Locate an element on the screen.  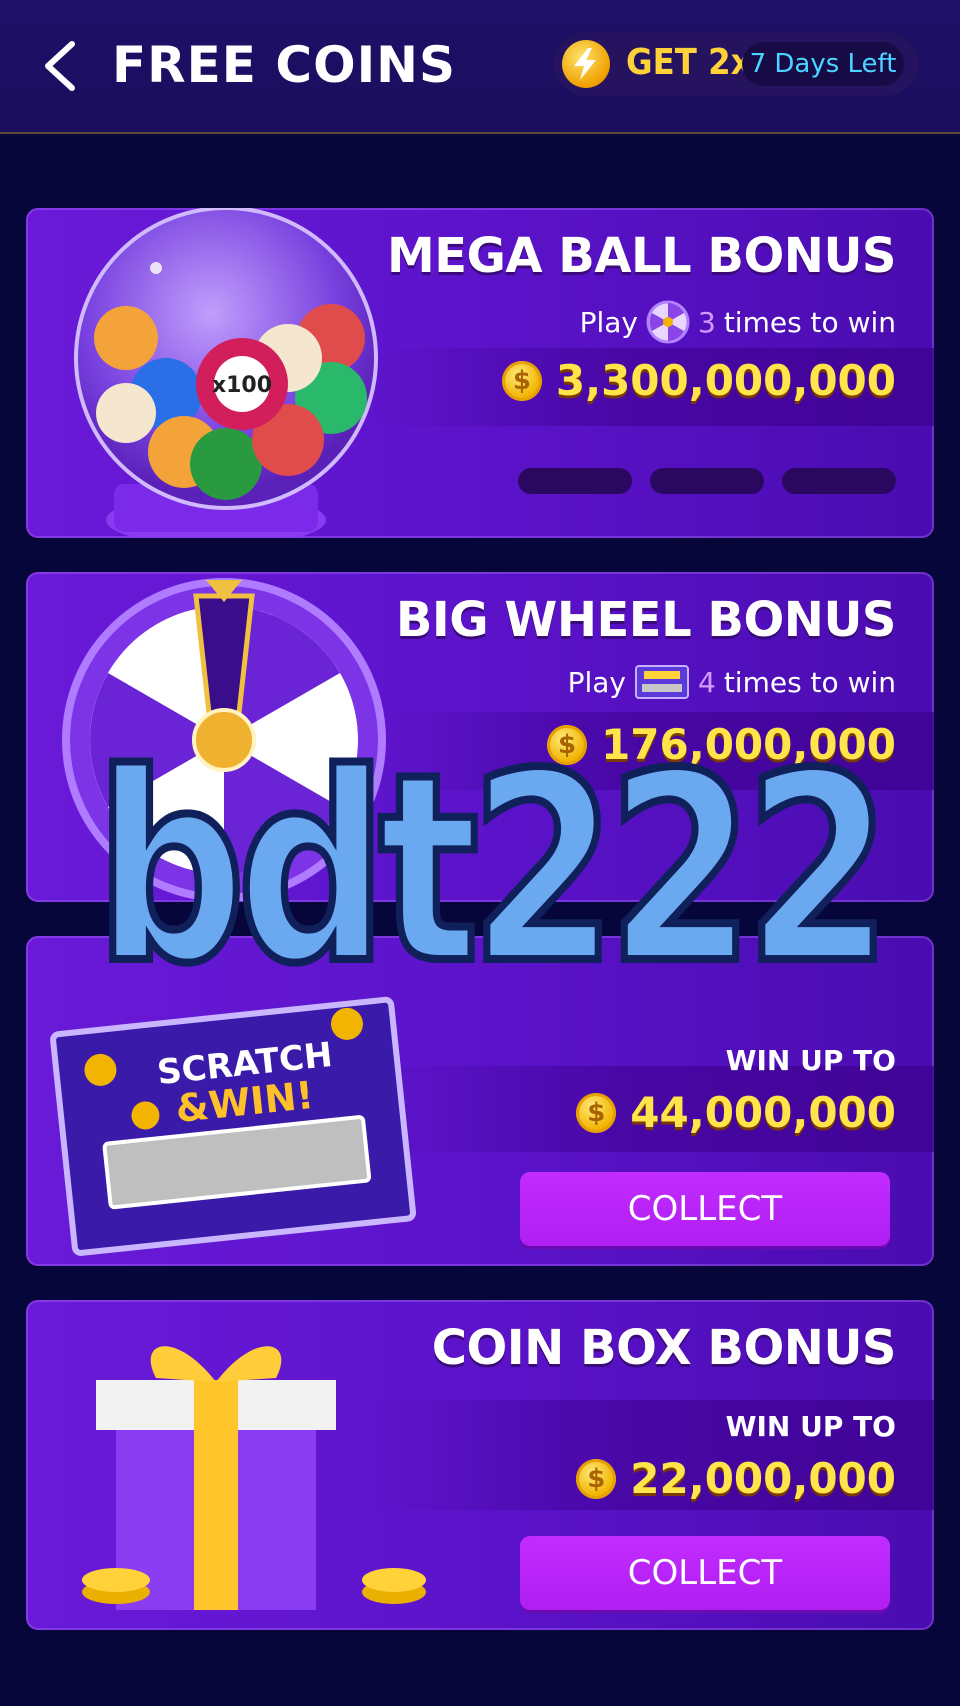
play-requirement: Play 4 times to win is located at coordinates (732, 682).